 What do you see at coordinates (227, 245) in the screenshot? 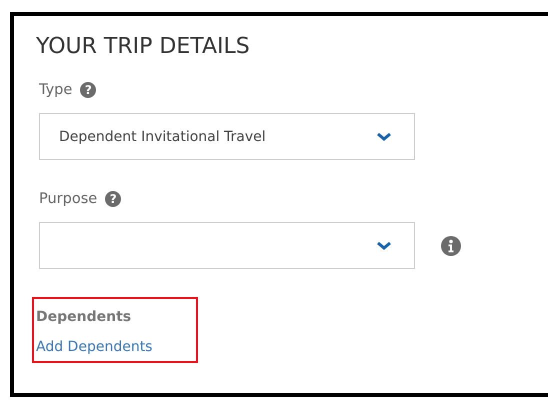
I see `dropdown-field` at bounding box center [227, 245].